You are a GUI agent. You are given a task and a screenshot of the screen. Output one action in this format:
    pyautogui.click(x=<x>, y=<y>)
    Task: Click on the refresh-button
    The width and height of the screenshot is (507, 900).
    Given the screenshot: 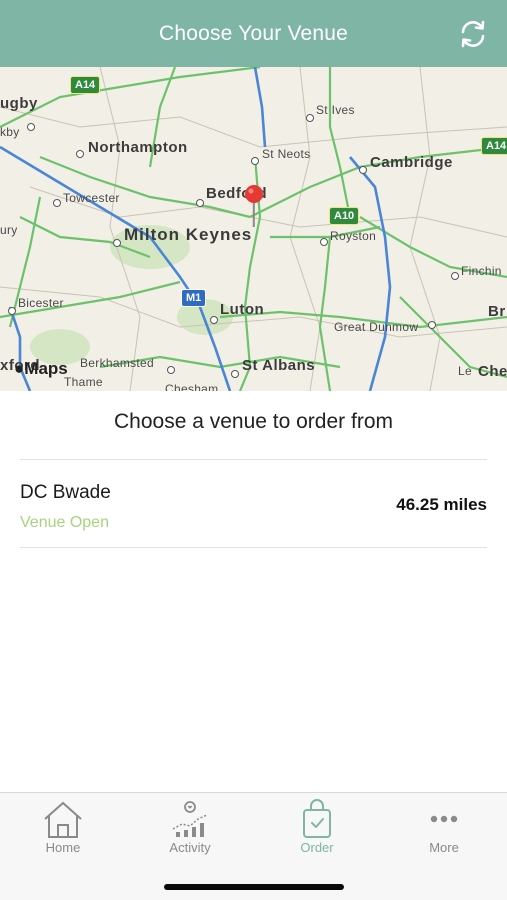 What is the action you would take?
    pyautogui.click(x=473, y=34)
    